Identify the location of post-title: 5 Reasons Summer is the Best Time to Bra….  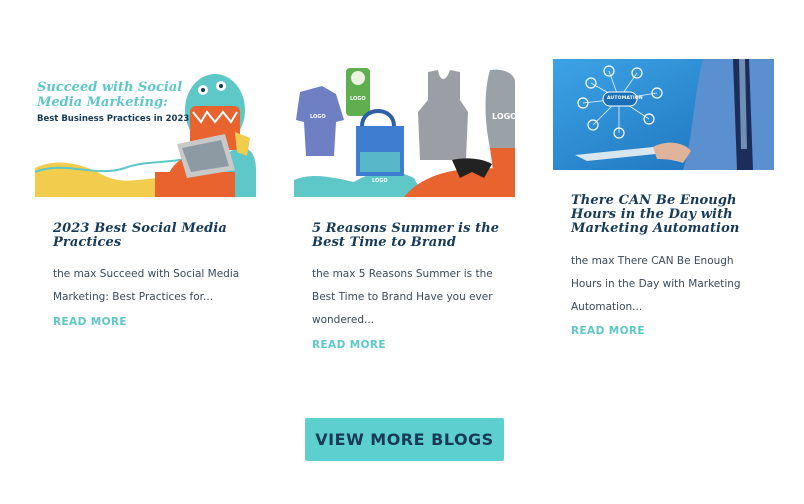
(409, 236).